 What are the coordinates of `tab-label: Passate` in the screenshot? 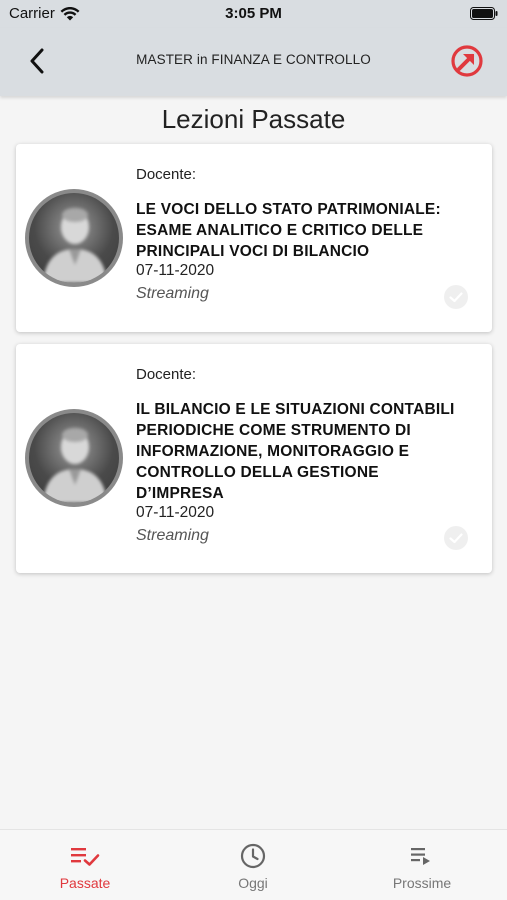 It's located at (85, 883).